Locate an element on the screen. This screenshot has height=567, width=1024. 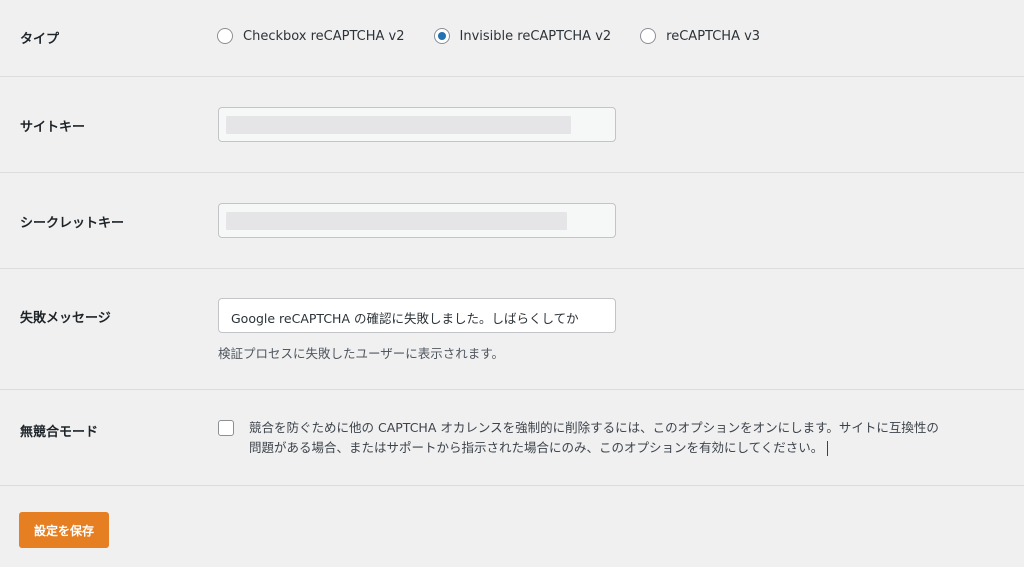
failure-message-input: Google reCAPTCHA の確認に失敗しました。しばらくしてか is located at coordinates (417, 315).